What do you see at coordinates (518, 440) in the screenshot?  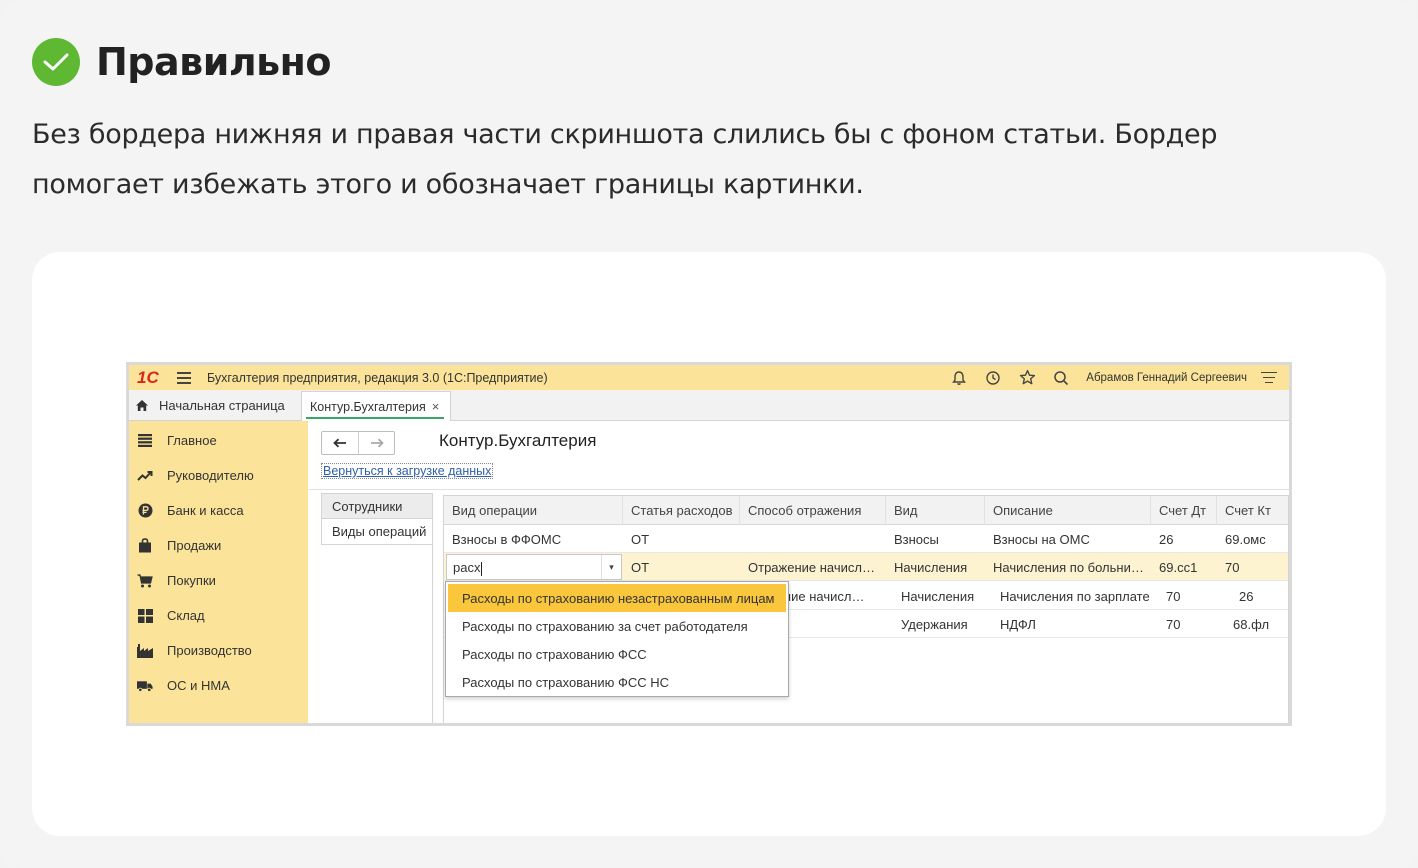 I see `form-title: Контур.Бухгалтерия` at bounding box center [518, 440].